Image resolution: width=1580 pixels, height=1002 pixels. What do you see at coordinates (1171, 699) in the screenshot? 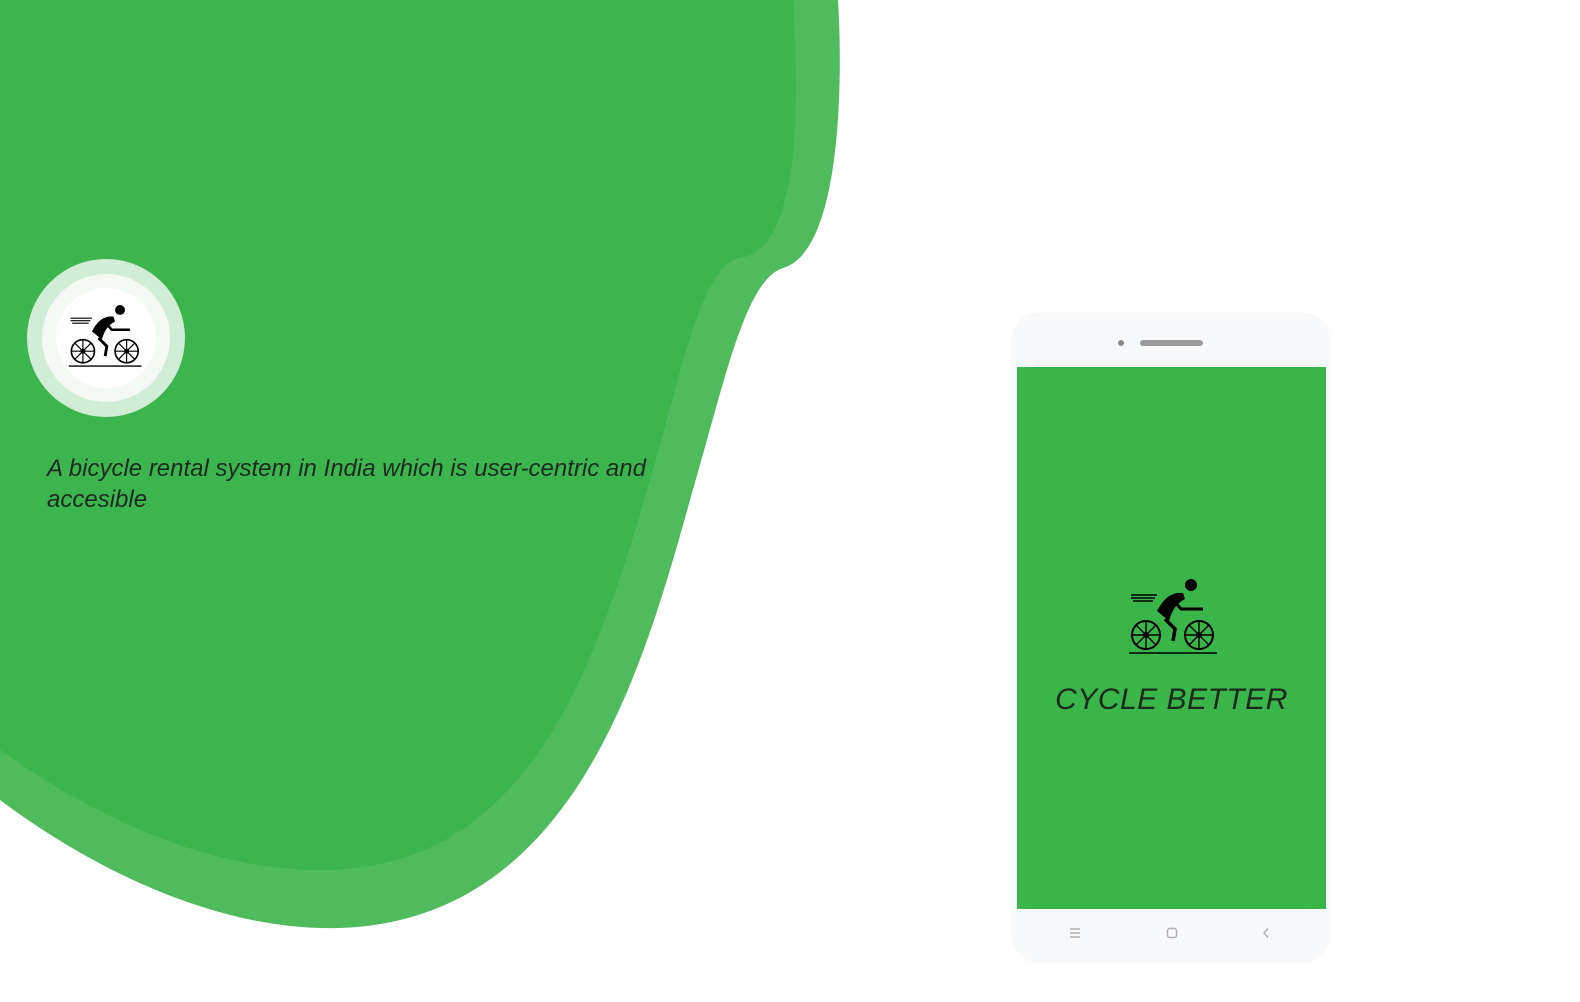
I see `app-title: CYCLE BETTER` at bounding box center [1171, 699].